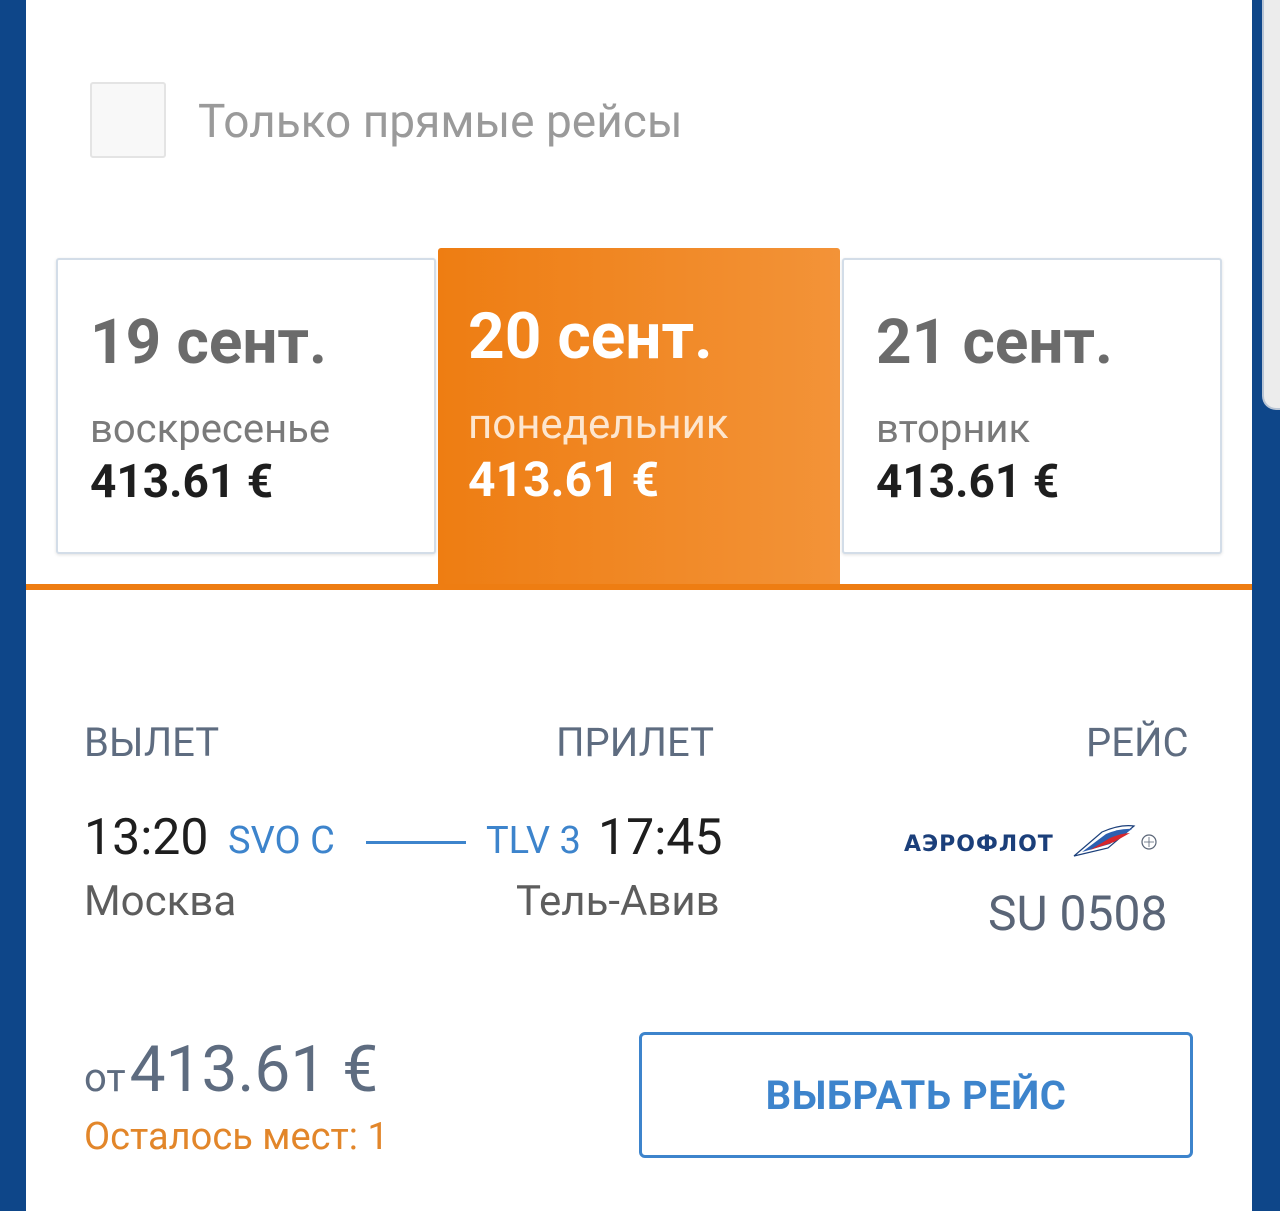 Image resolution: width=1280 pixels, height=1211 pixels. I want to click on left-frame, so click(13, 605).